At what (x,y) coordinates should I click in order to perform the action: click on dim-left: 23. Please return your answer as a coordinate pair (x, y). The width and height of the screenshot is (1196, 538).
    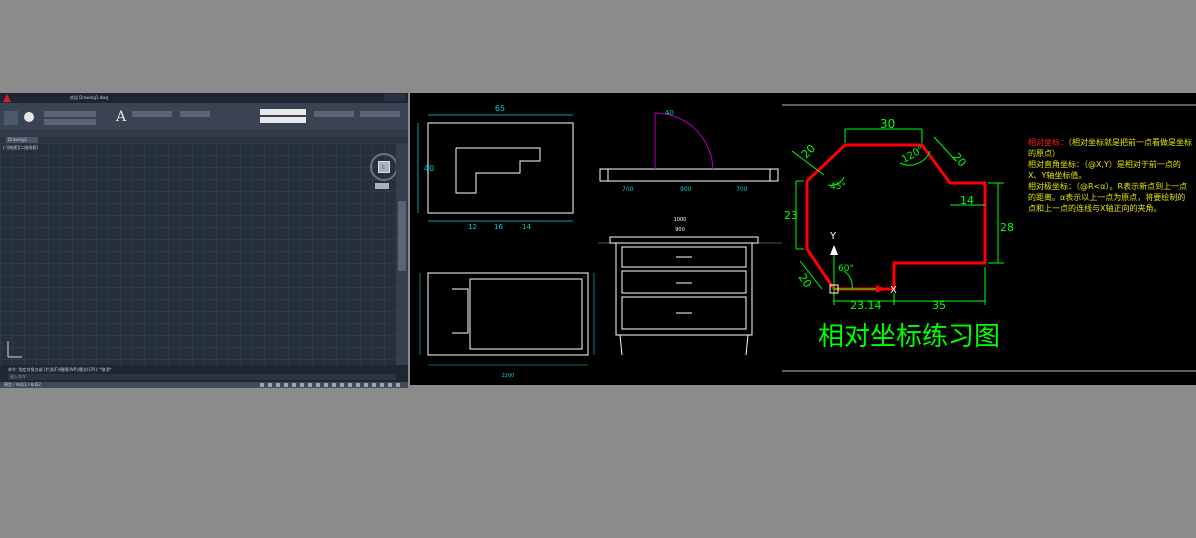
    Looking at the image, I should click on (791, 215).